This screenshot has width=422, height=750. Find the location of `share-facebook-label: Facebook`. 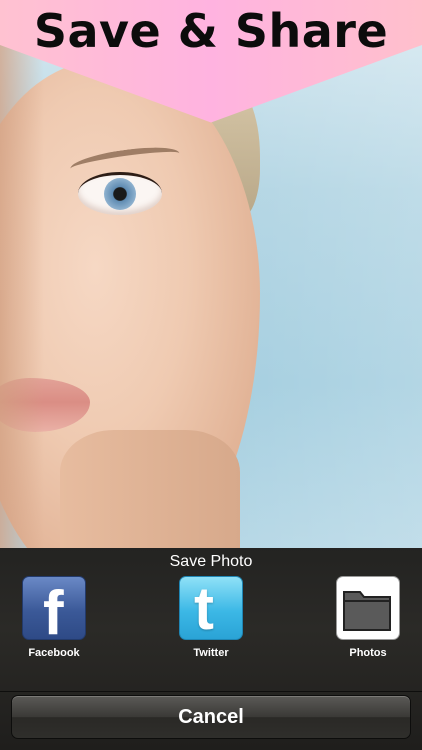

share-facebook-label: Facebook is located at coordinates (54, 653).